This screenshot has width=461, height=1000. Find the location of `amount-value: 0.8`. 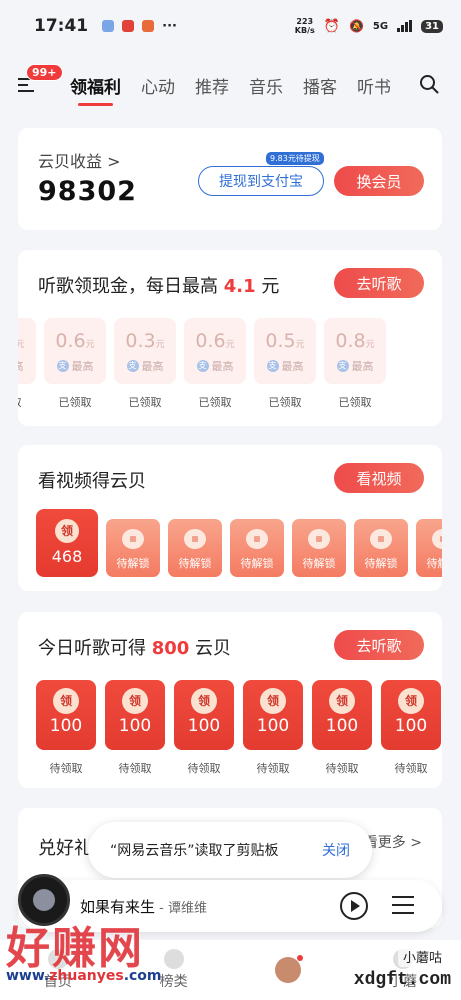

amount-value: 0.8 is located at coordinates (350, 341).